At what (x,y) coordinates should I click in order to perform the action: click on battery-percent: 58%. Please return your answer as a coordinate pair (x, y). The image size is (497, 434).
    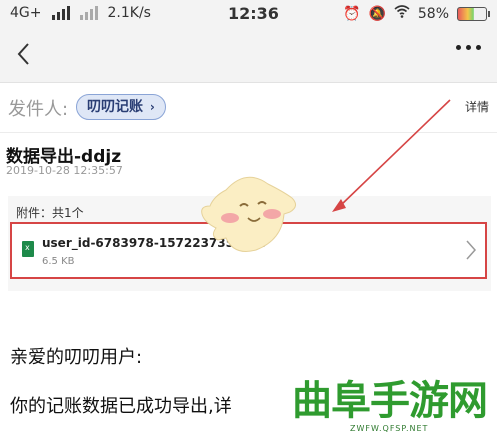
    Looking at the image, I should click on (433, 13).